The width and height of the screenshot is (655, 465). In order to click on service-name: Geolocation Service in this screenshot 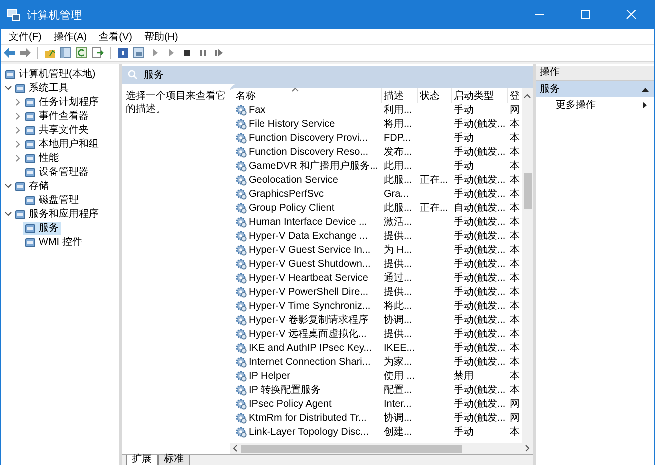, I will do `click(309, 180)`.